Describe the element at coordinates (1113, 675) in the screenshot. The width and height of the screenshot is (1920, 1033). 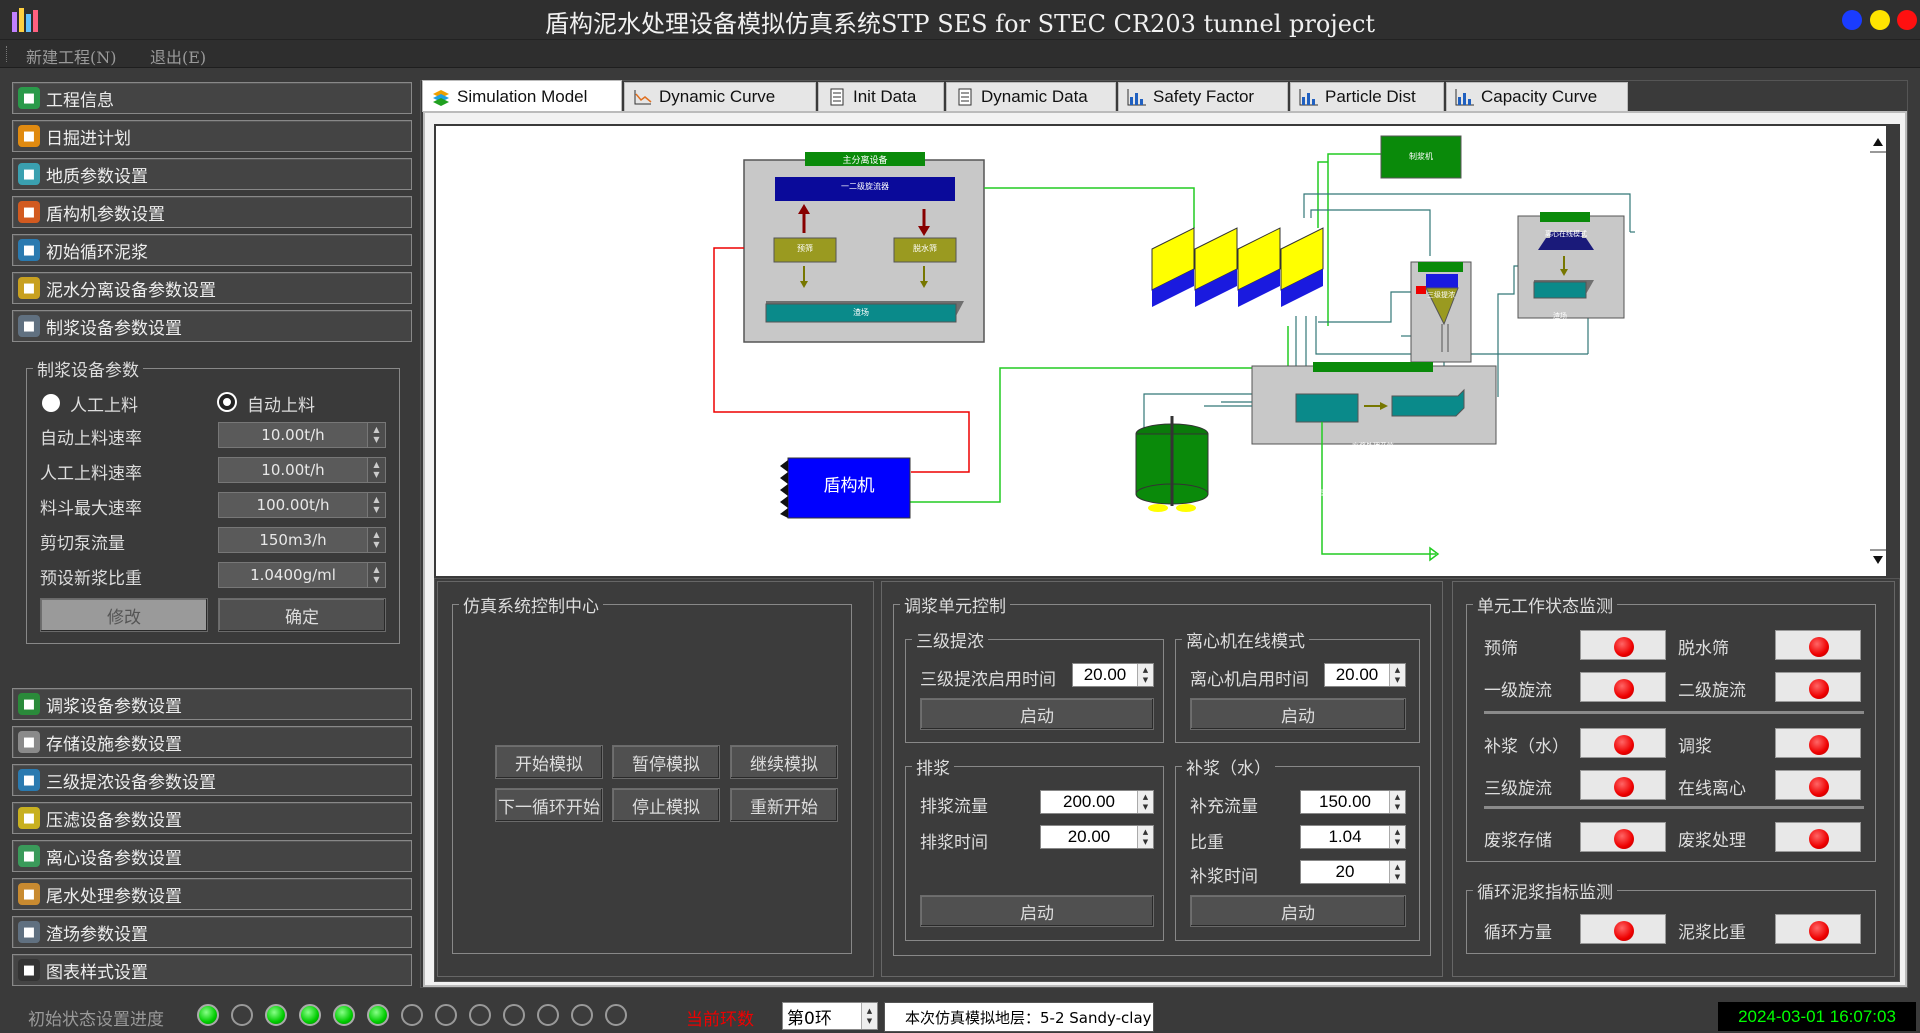
I see `lvl3-time-input: 20.00 ▲ ▼` at that location.